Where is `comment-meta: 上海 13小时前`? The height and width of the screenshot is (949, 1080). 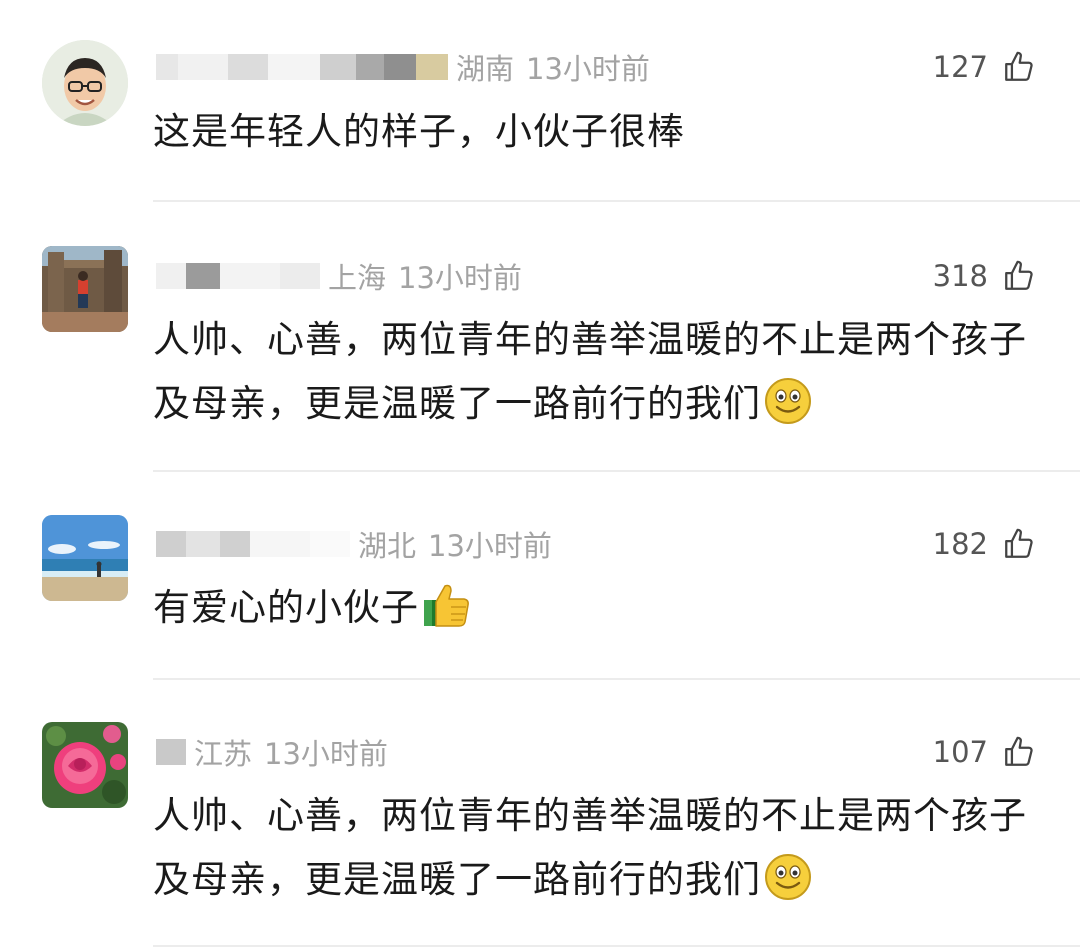 comment-meta: 上海 13小时前 is located at coordinates (425, 276).